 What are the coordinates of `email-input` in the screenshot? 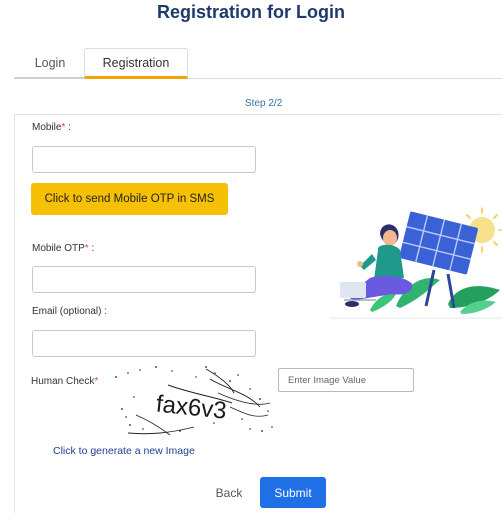 It's located at (144, 343).